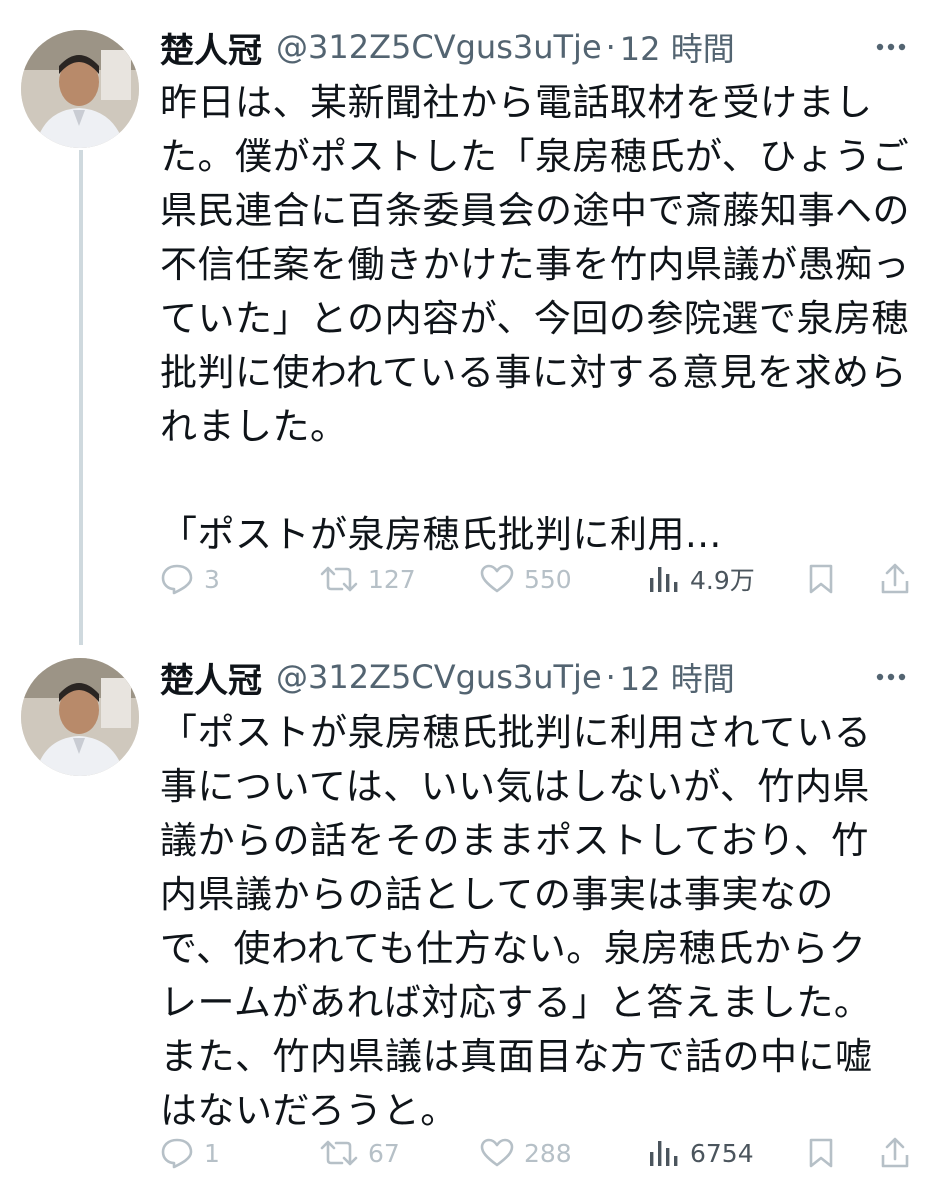 This screenshot has height=1200, width=945. I want to click on like-button: 288, so click(564, 1153).